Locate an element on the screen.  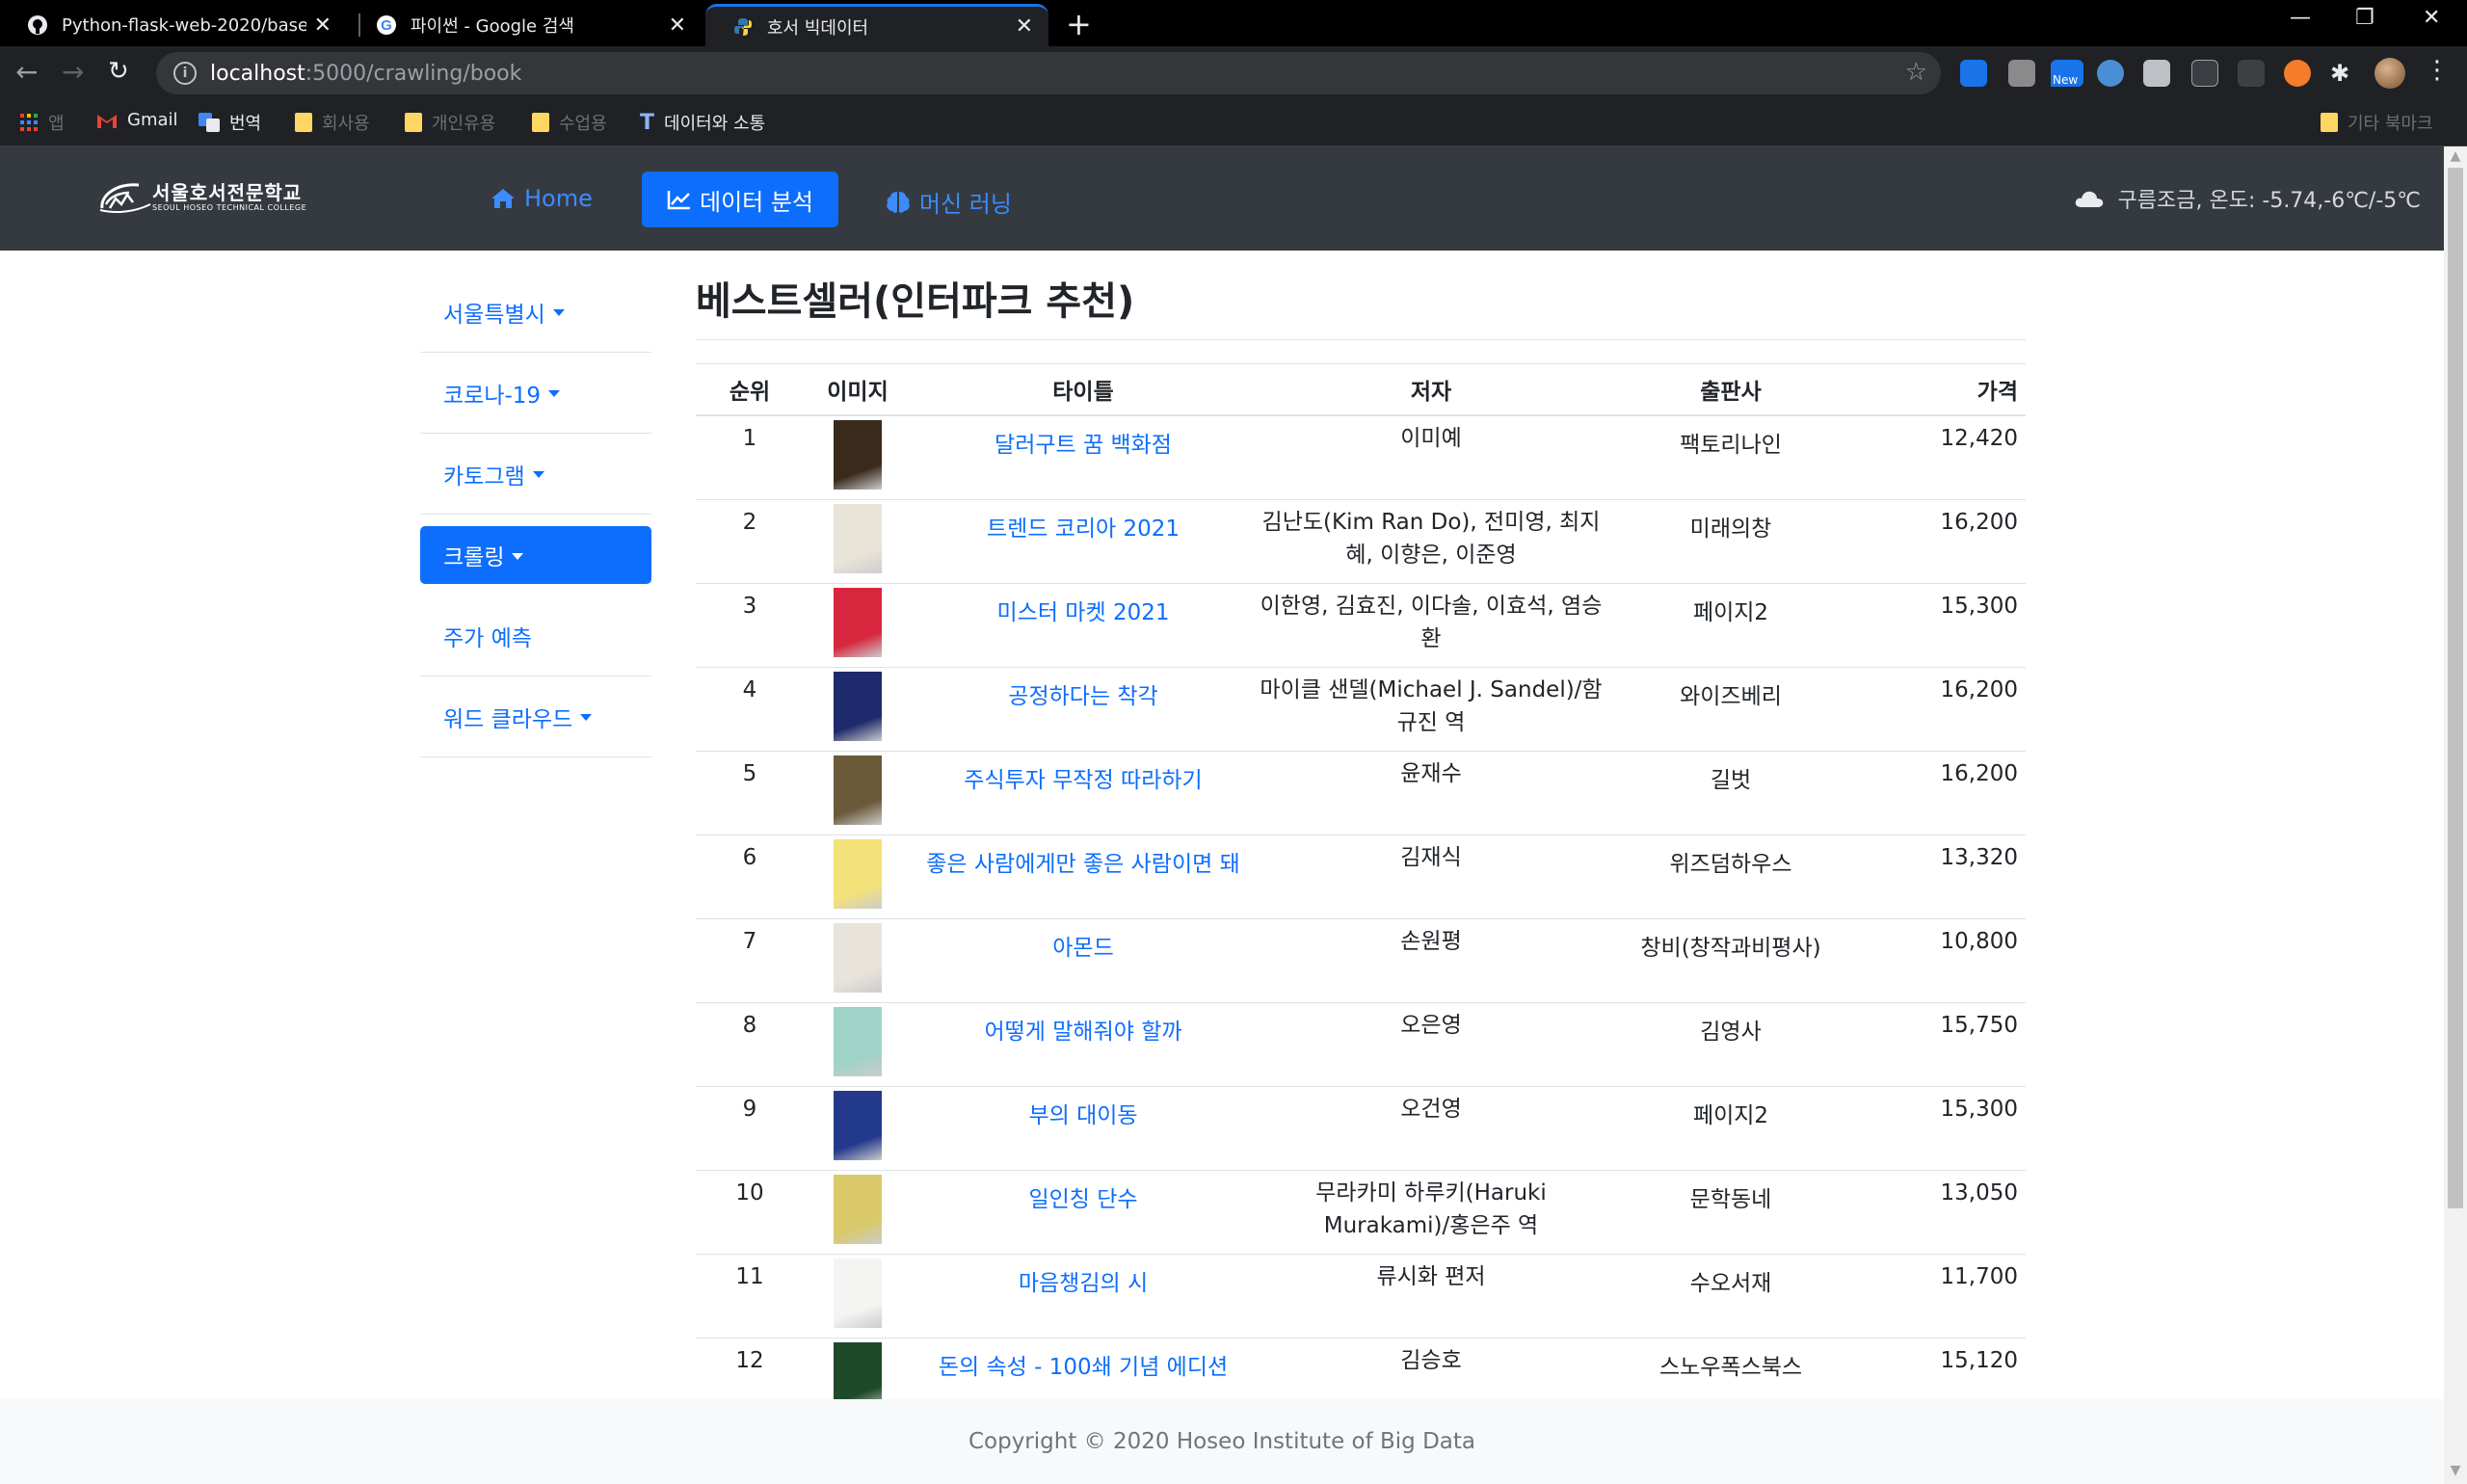
brain-icon is located at coordinates (898, 202).